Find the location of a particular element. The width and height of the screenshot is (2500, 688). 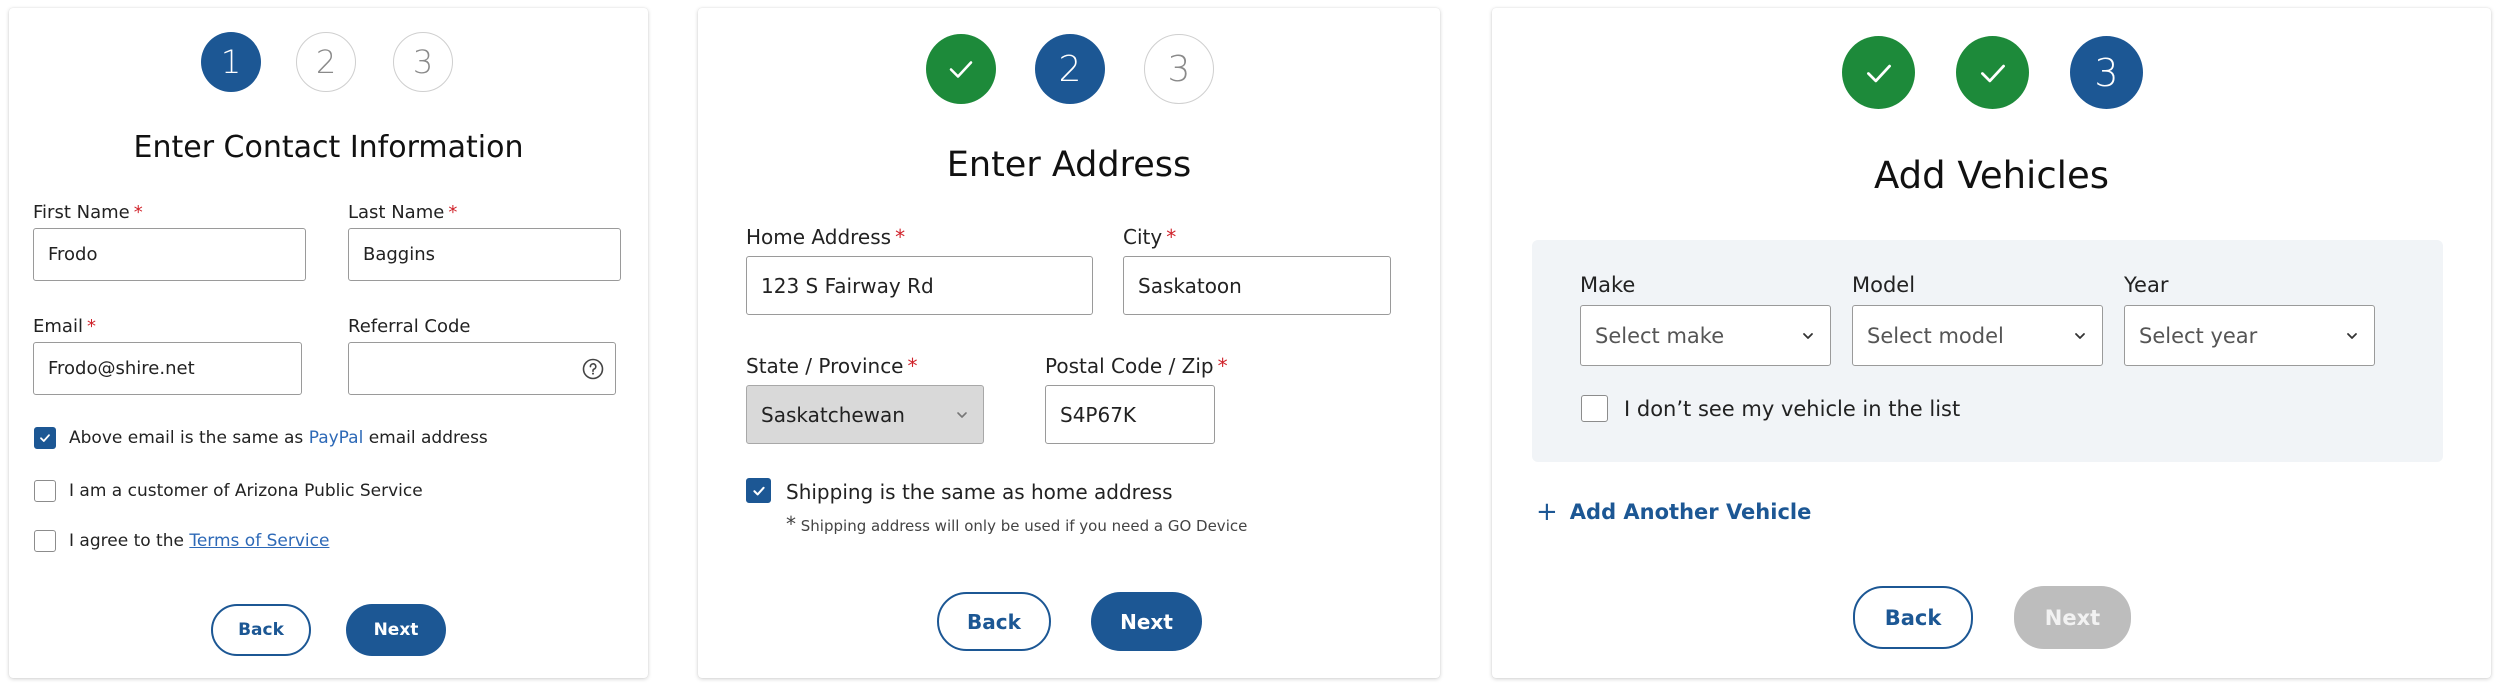

make-select: Select make is located at coordinates (1705, 335).